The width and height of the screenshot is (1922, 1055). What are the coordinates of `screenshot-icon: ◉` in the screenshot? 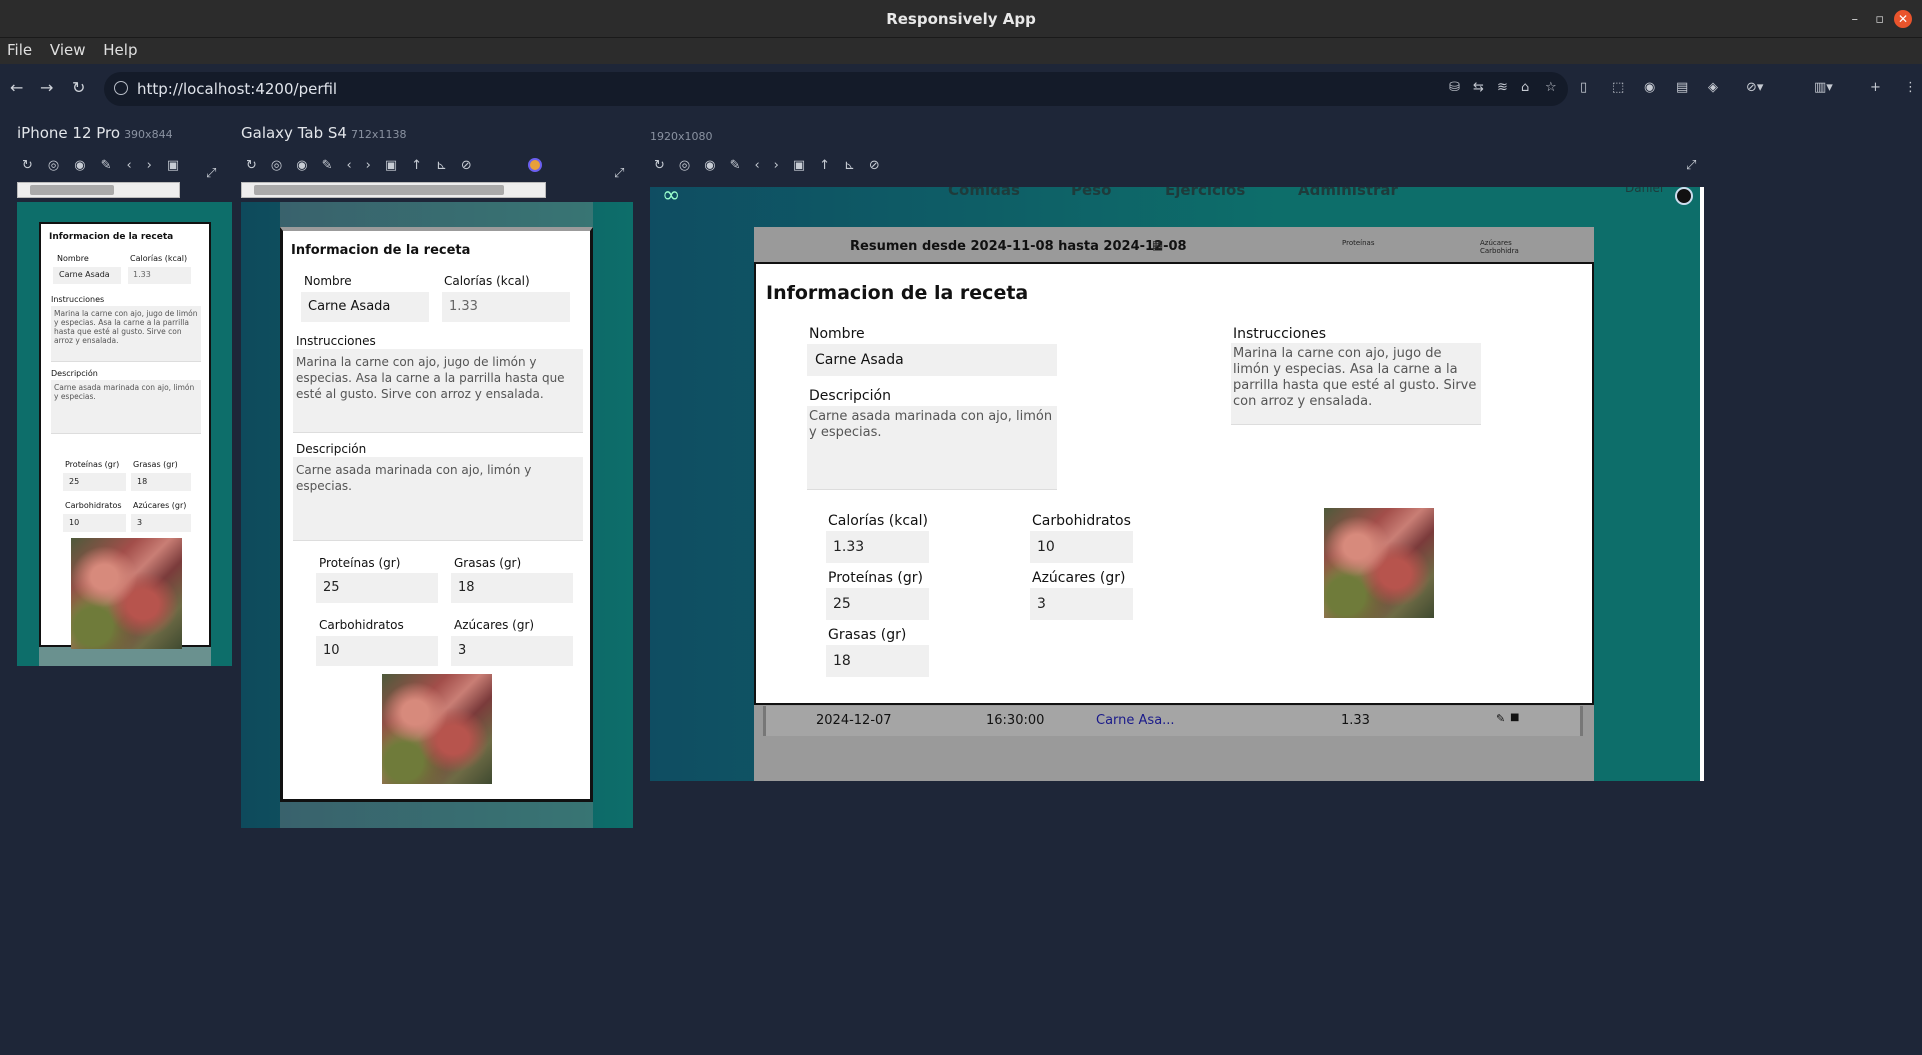 It's located at (1649, 87).